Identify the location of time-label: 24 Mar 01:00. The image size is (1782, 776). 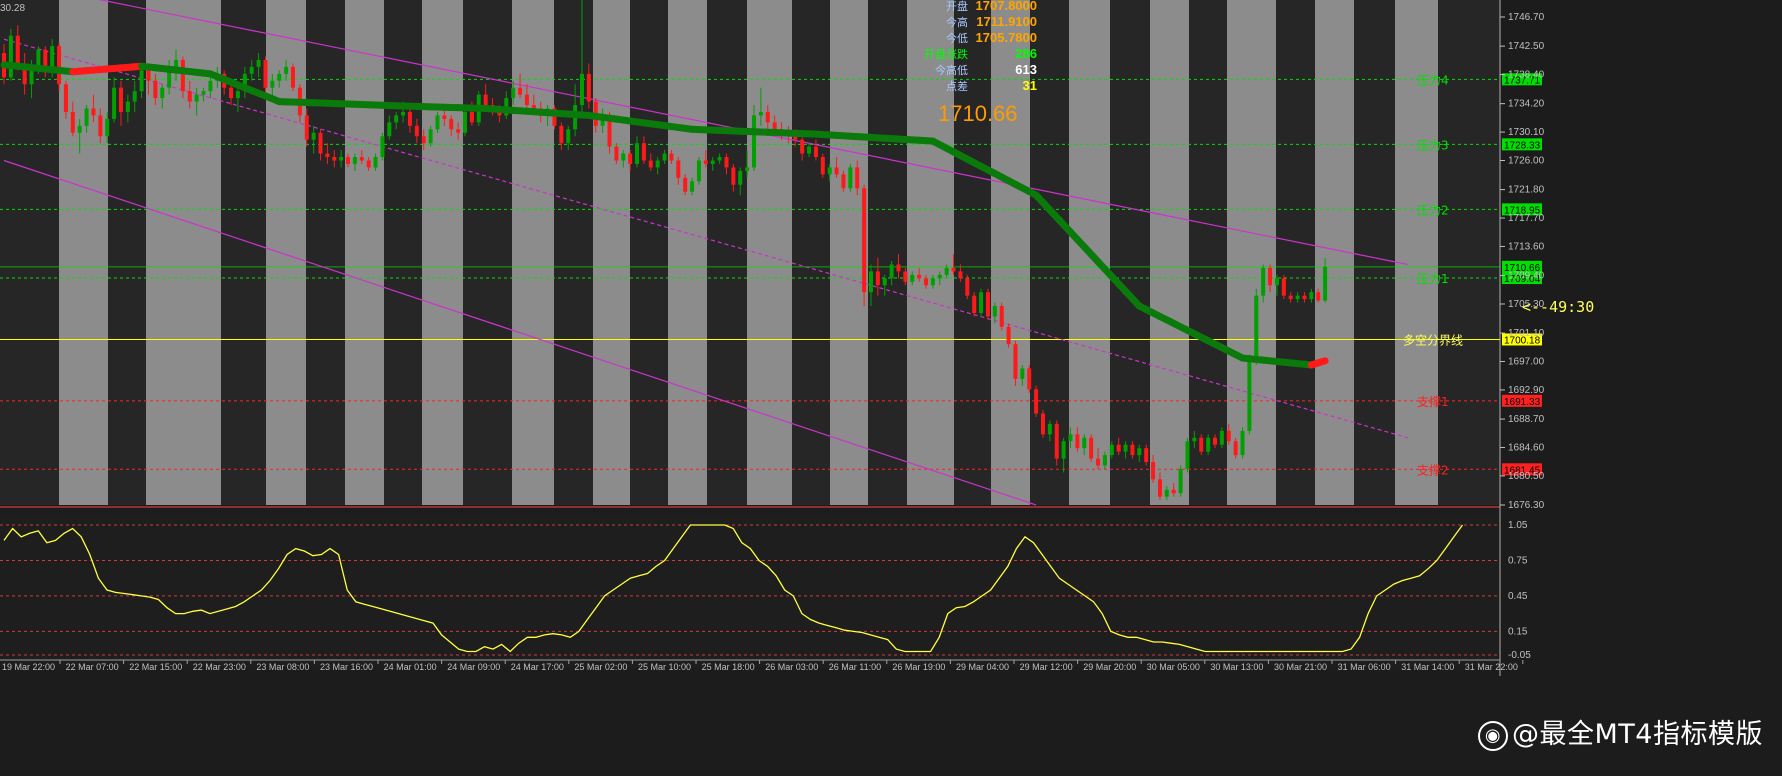
(410, 667).